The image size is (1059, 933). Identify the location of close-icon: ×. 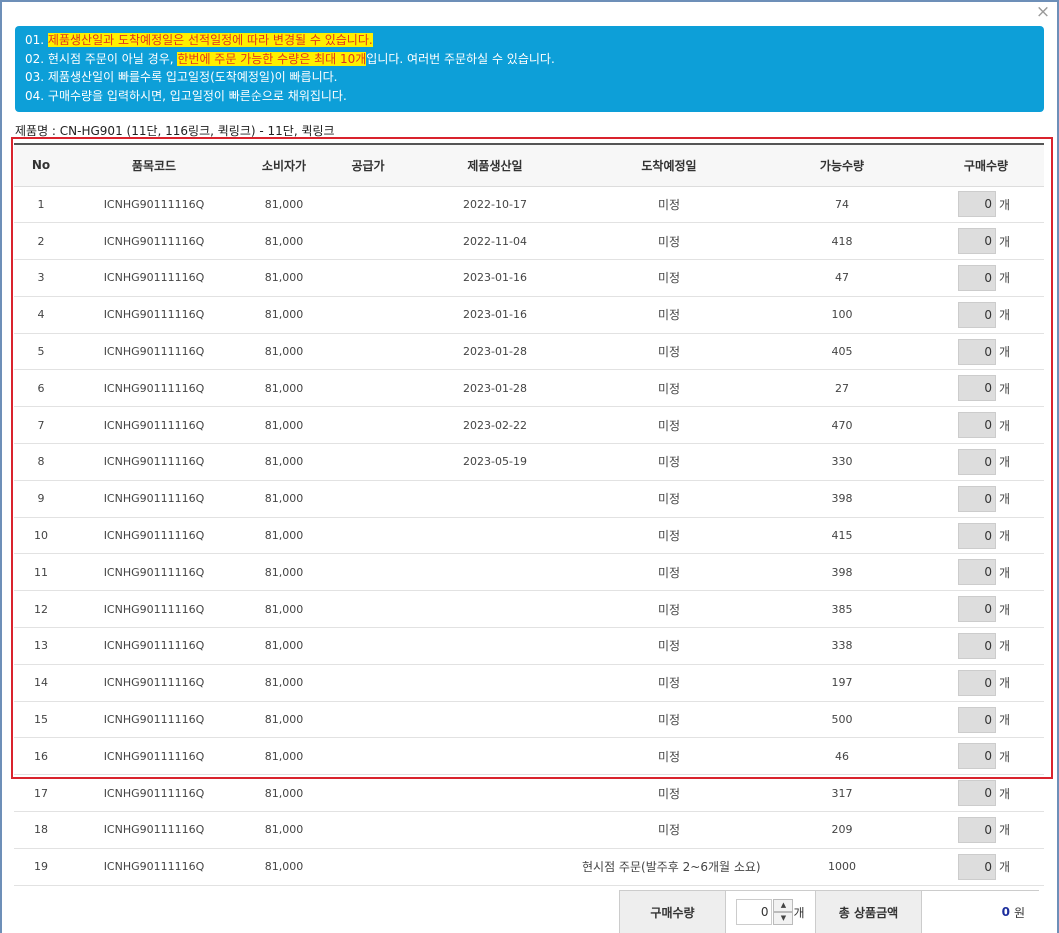
(1043, 12).